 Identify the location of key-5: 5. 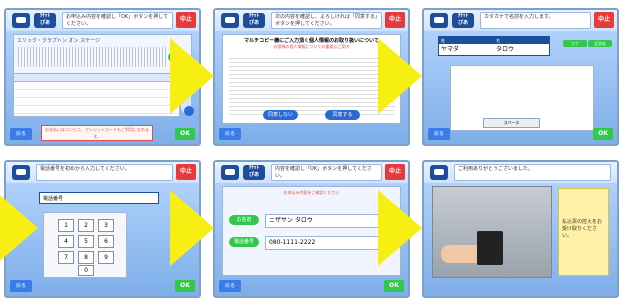
(86, 241).